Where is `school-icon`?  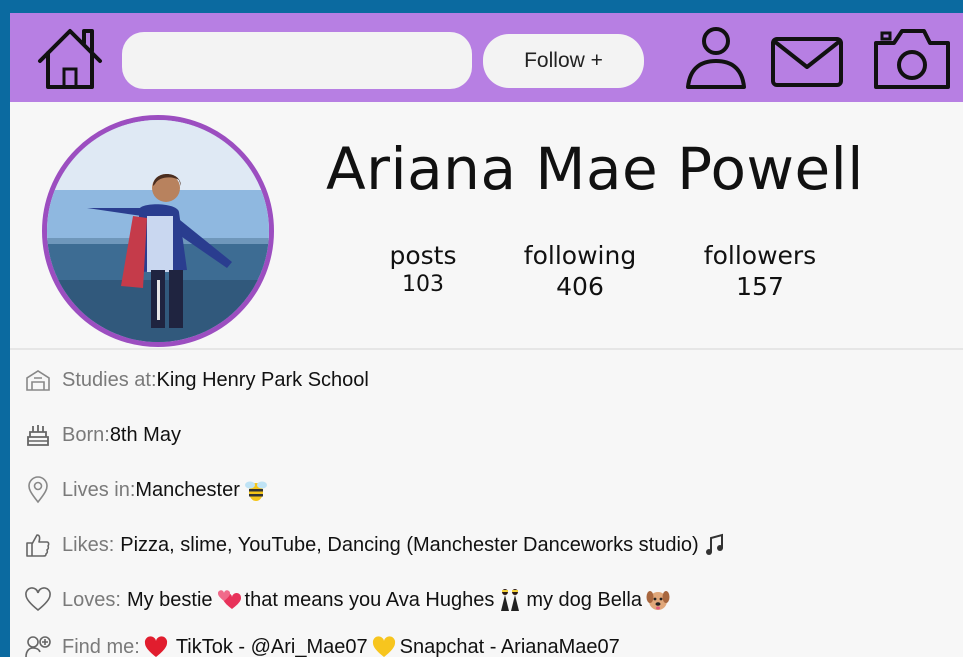
school-icon is located at coordinates (38, 380).